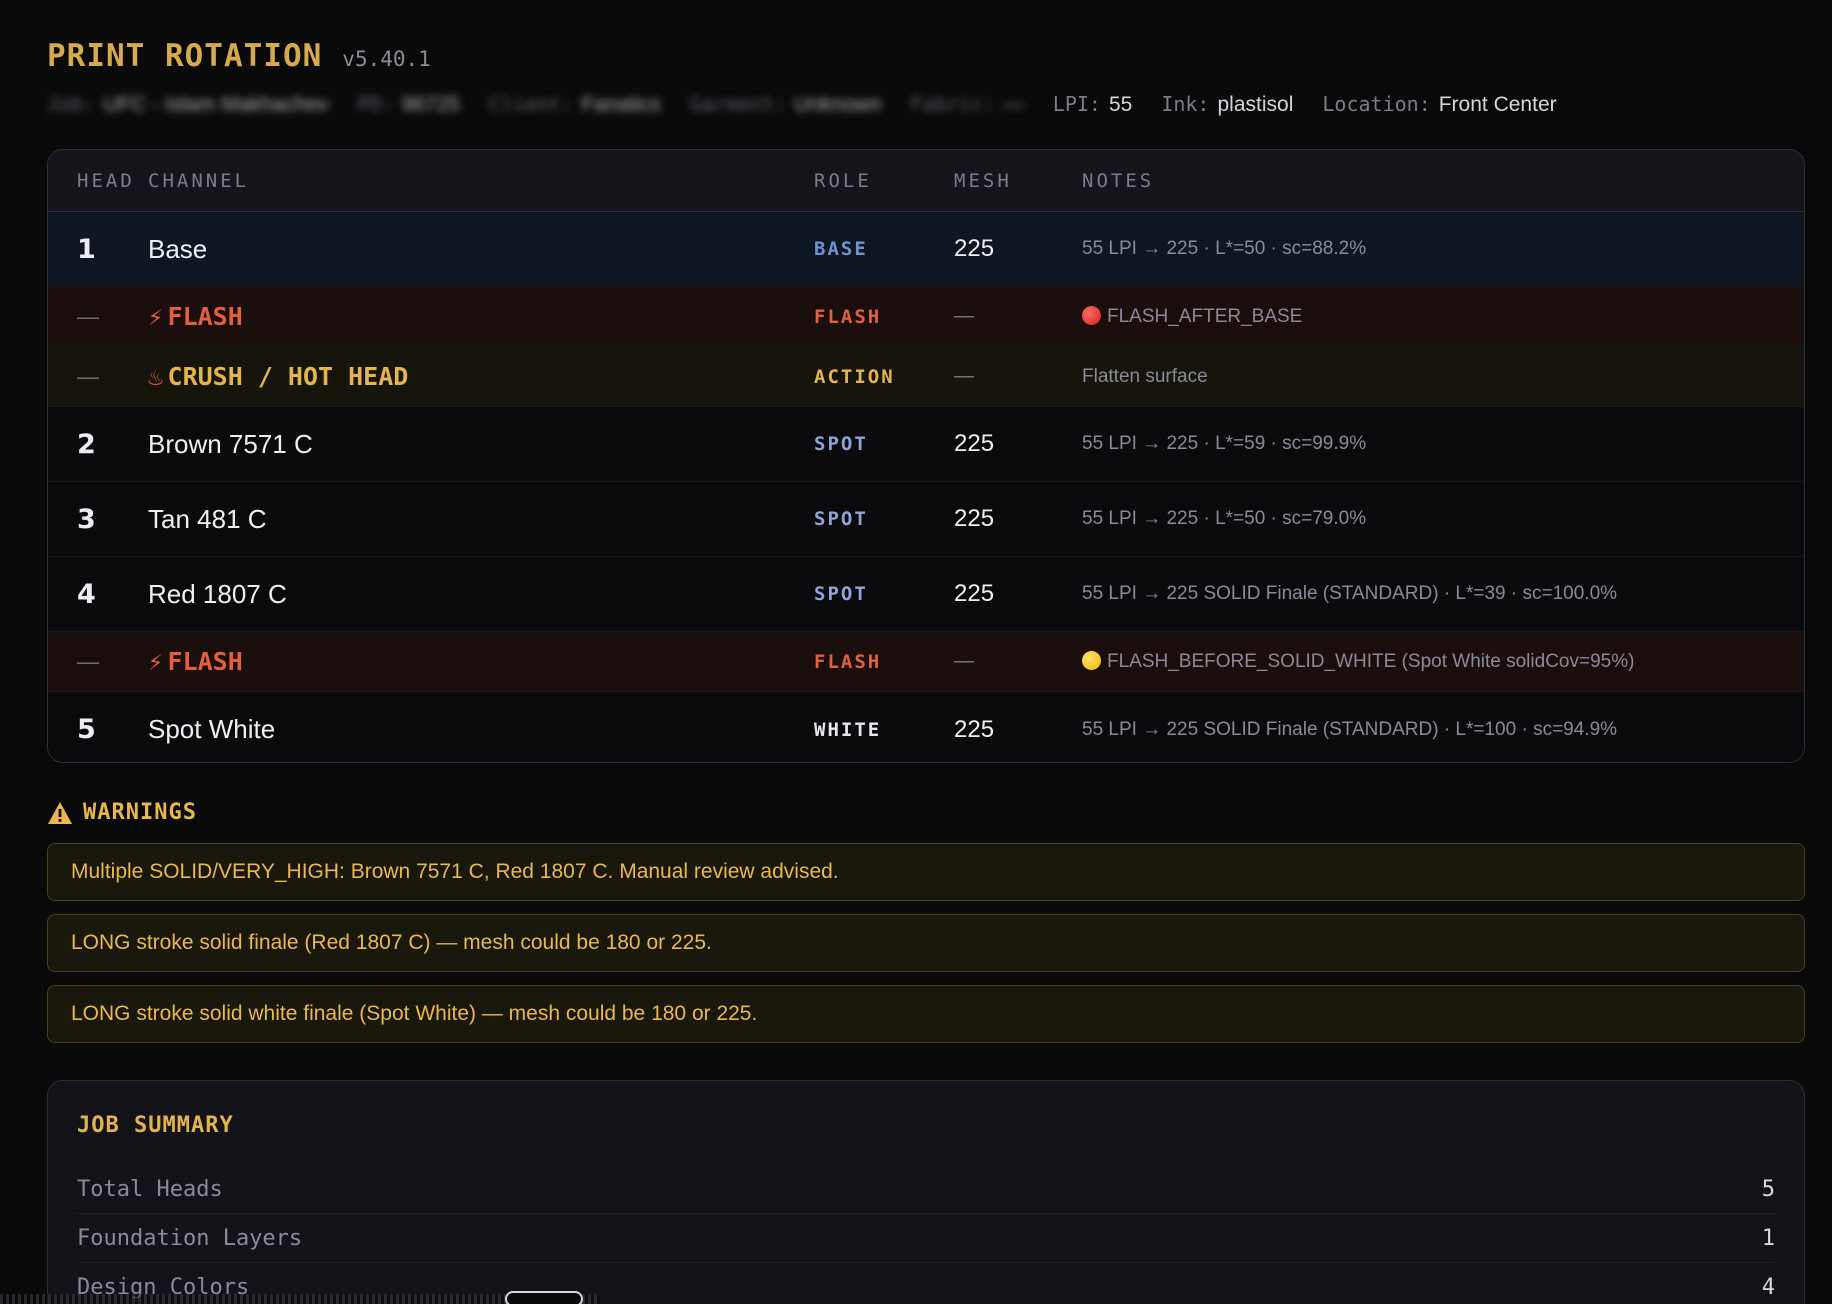 This screenshot has width=1832, height=1304. Describe the element at coordinates (86, 249) in the screenshot. I see `head-number: 1` at that location.